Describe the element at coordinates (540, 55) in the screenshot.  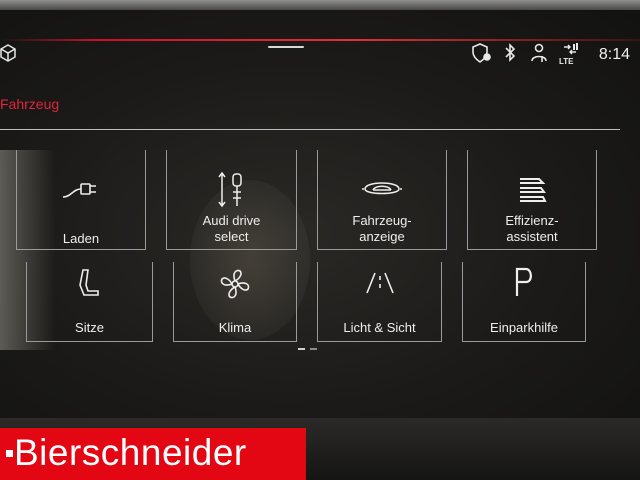
I see `user-settings-icon` at that location.